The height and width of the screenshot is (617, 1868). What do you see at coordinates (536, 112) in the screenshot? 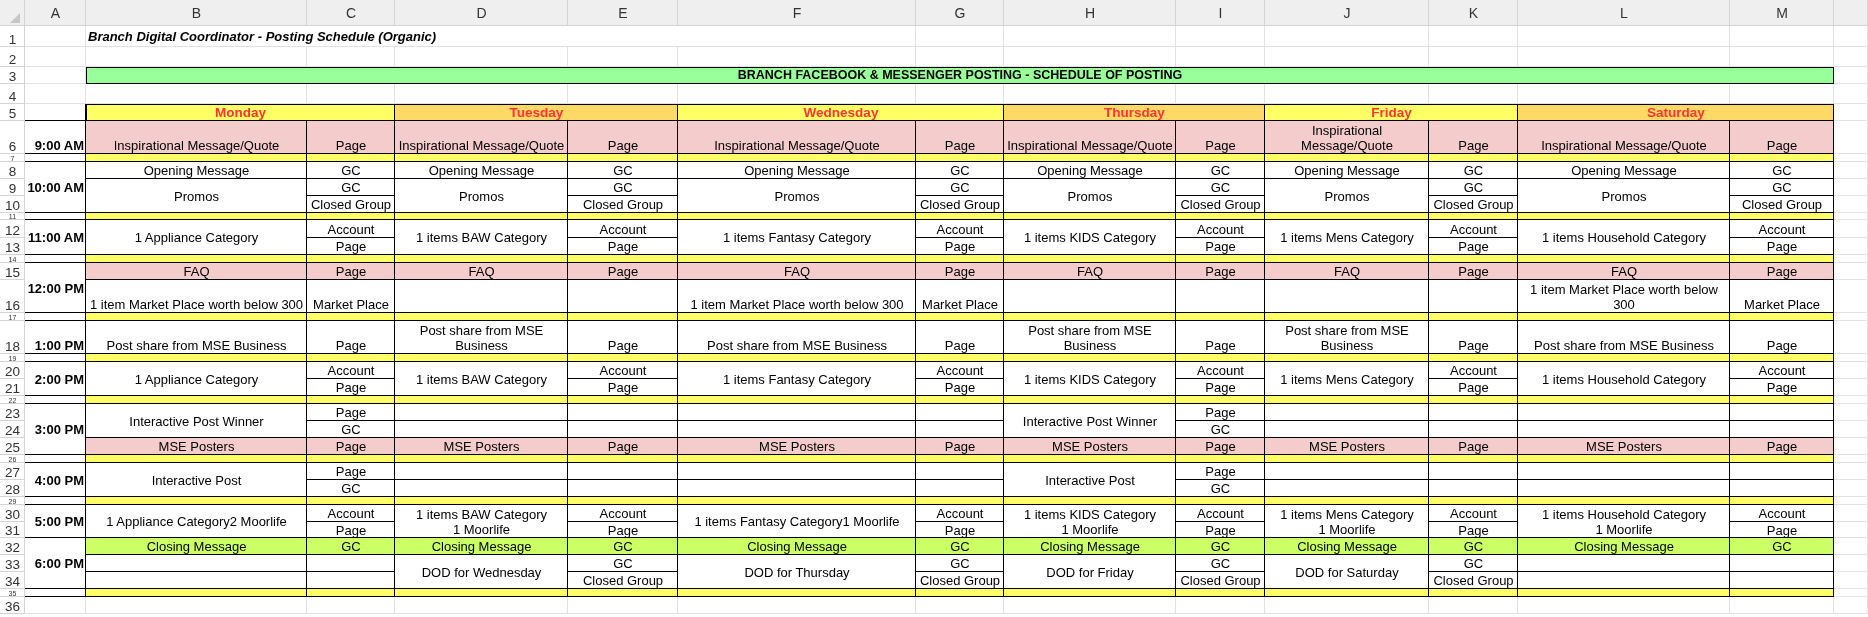
I see `day-header: Tuesday` at bounding box center [536, 112].